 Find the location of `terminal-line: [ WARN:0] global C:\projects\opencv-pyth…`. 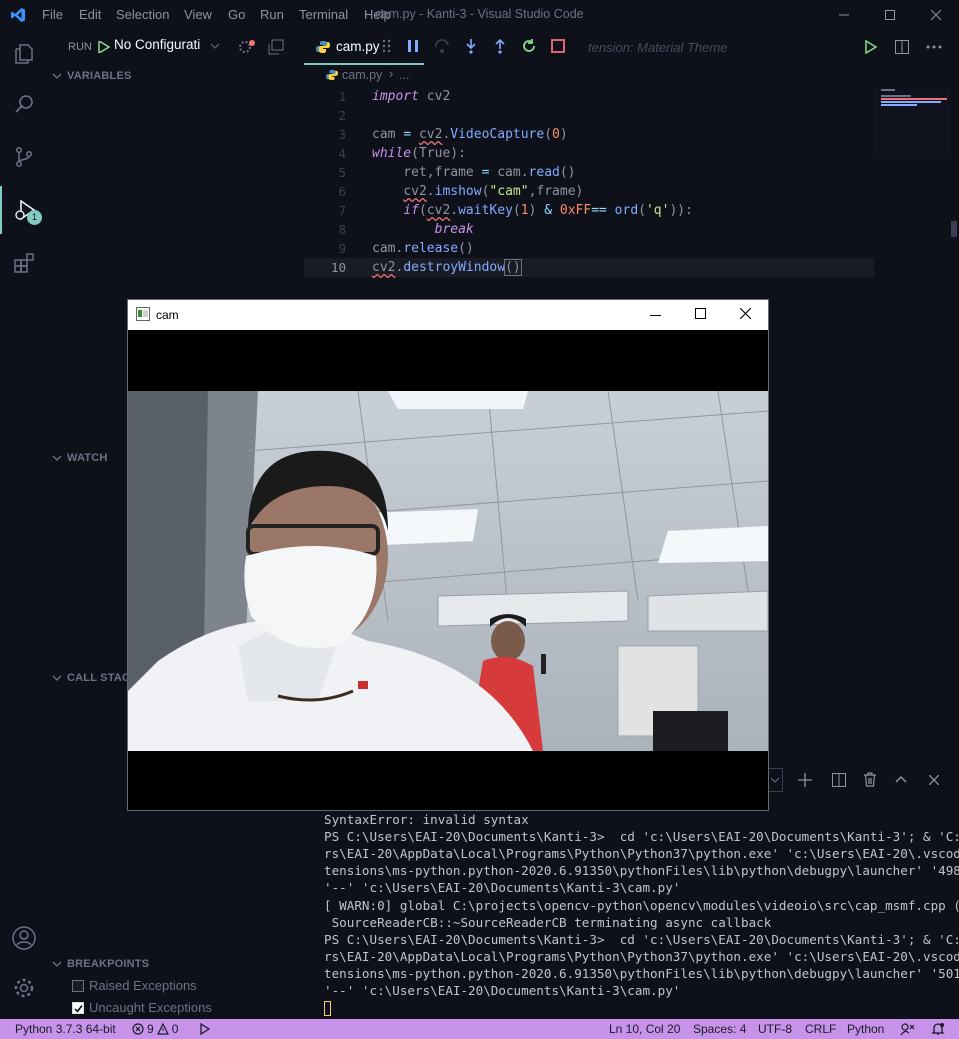

terminal-line: [ WARN:0] global C:\projects\opencv-pyth… is located at coordinates (641, 905).